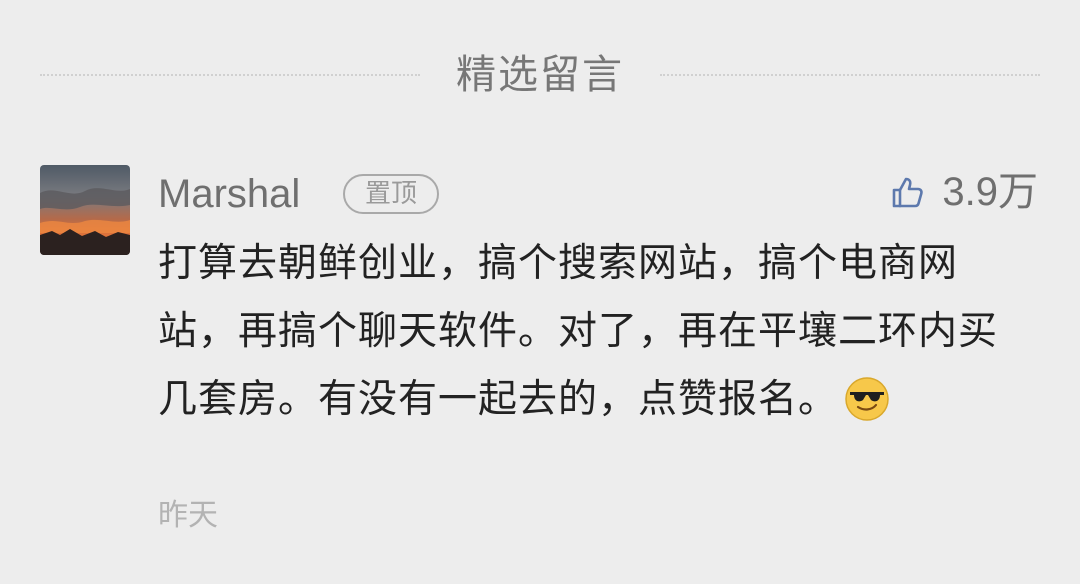 The height and width of the screenshot is (584, 1080). I want to click on section-title: 精选留言, so click(540, 75).